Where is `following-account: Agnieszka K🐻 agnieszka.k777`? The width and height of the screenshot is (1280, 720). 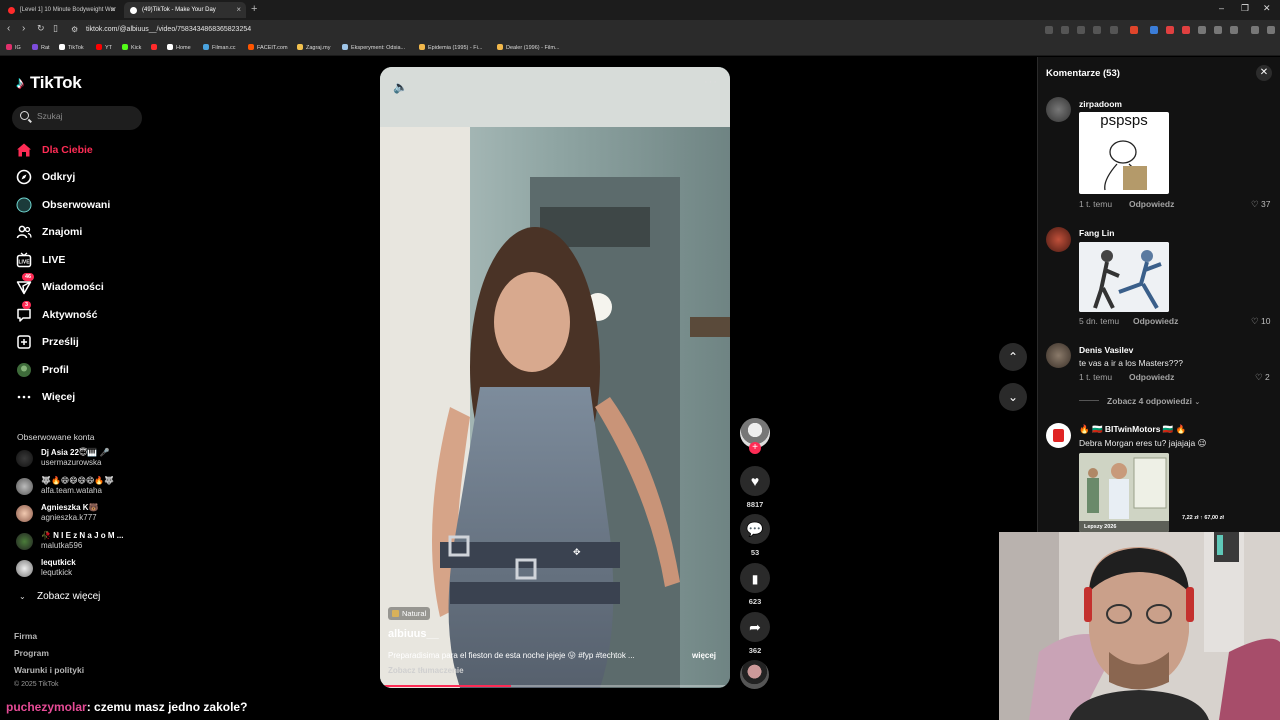
following-account: Agnieszka K🐻 agnieszka.k777 is located at coordinates (81, 514).